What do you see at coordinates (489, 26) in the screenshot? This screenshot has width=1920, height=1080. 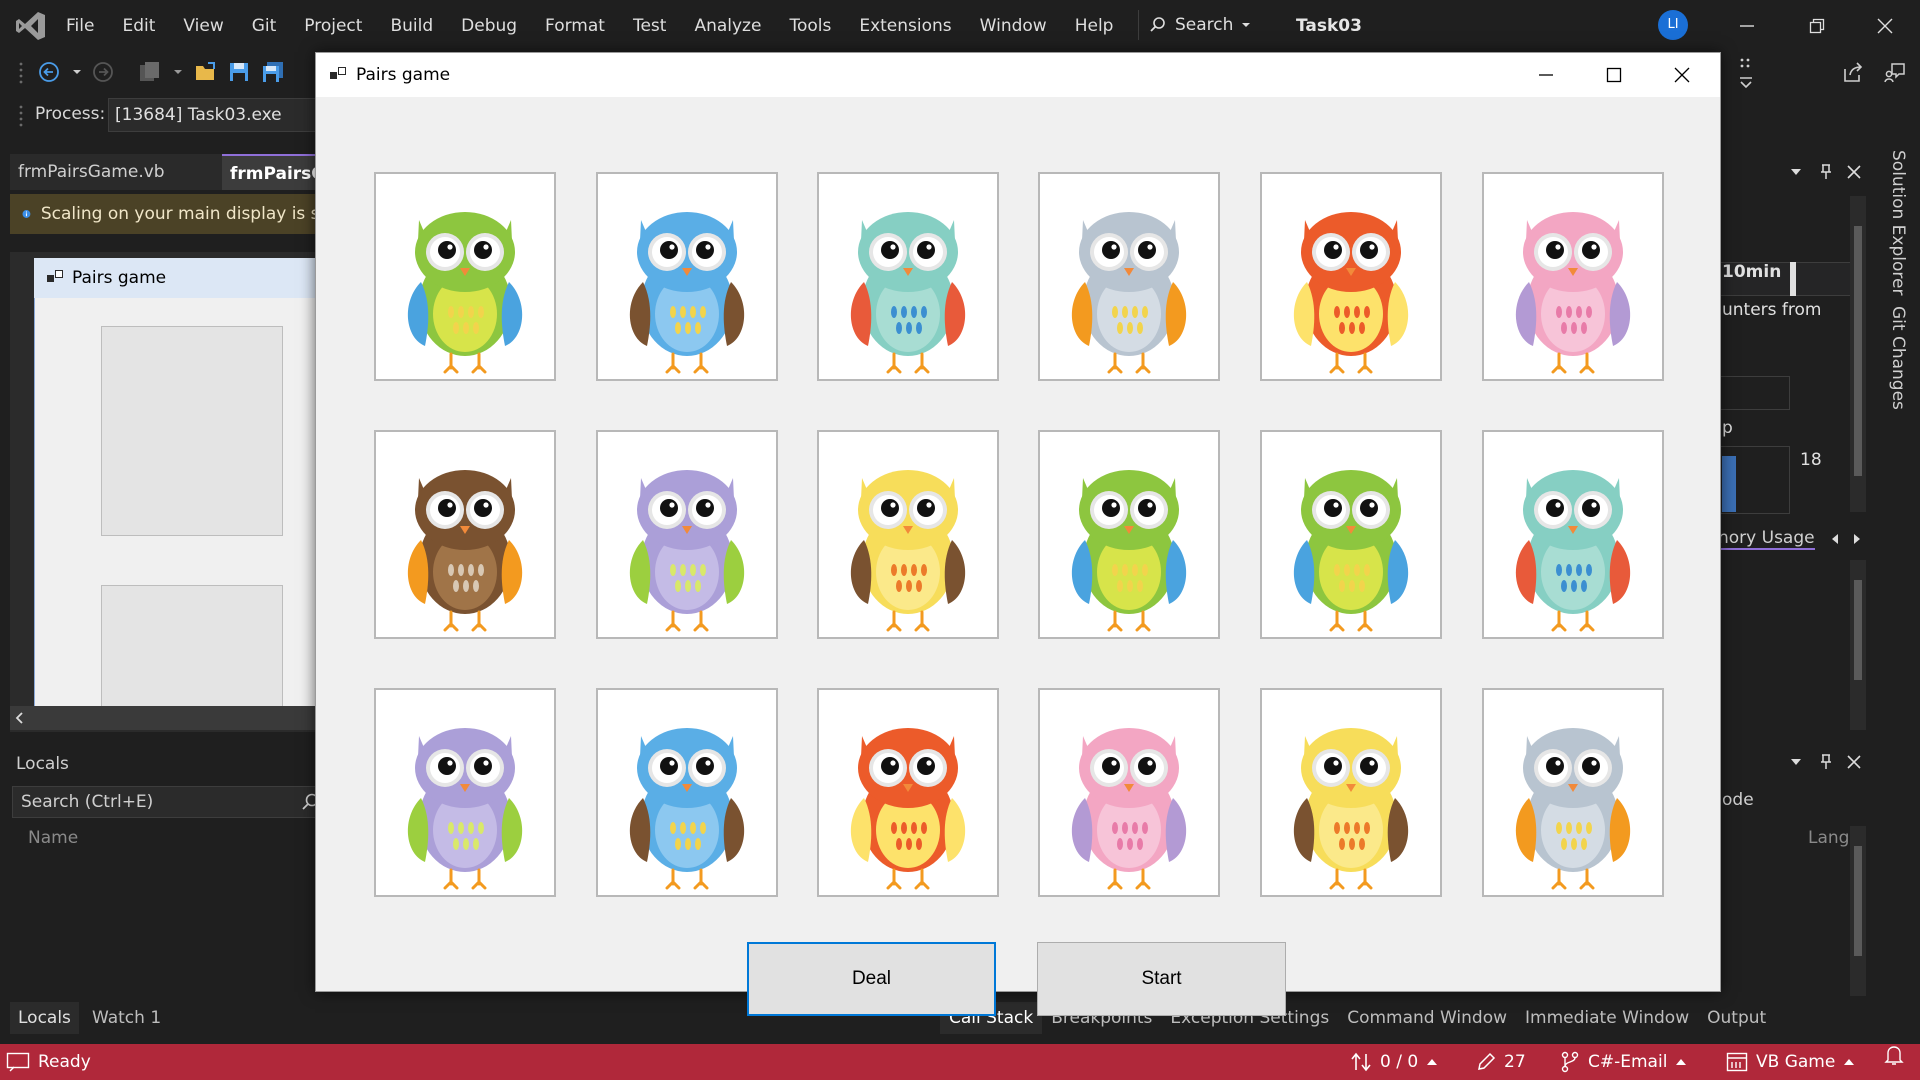 I see `menu-debug: Debug` at bounding box center [489, 26].